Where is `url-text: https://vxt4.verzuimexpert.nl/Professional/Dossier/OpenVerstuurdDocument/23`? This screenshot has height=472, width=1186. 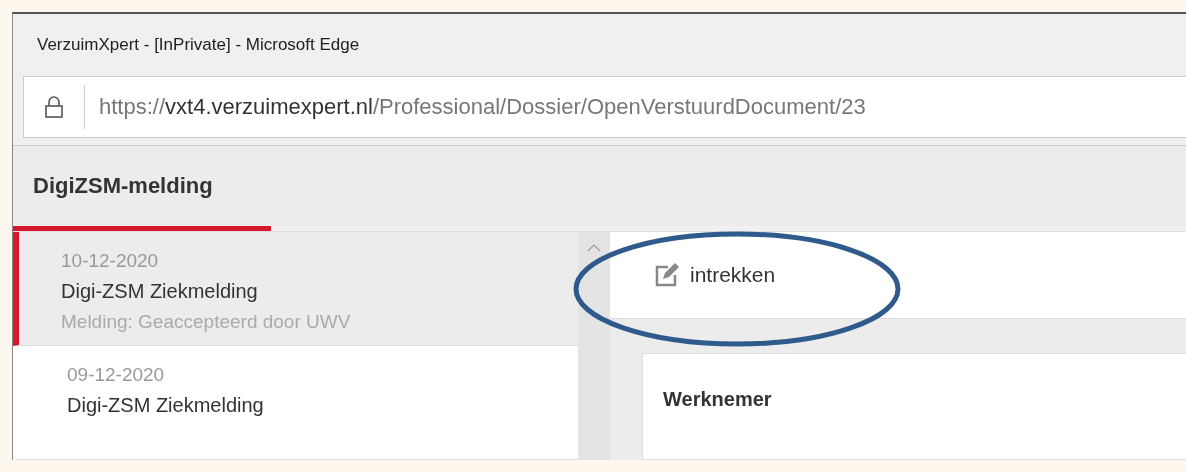
url-text: https://vxt4.verzuimexpert.nl/Professional/Dossier/OpenVerstuurdDocument/23 is located at coordinates (482, 107).